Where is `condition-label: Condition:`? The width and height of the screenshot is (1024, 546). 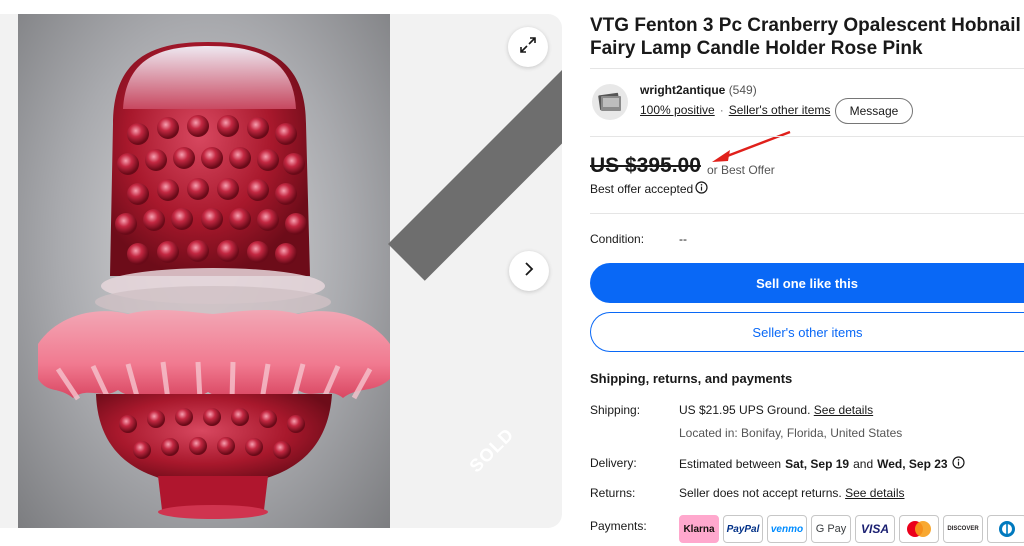 condition-label: Condition: is located at coordinates (617, 239).